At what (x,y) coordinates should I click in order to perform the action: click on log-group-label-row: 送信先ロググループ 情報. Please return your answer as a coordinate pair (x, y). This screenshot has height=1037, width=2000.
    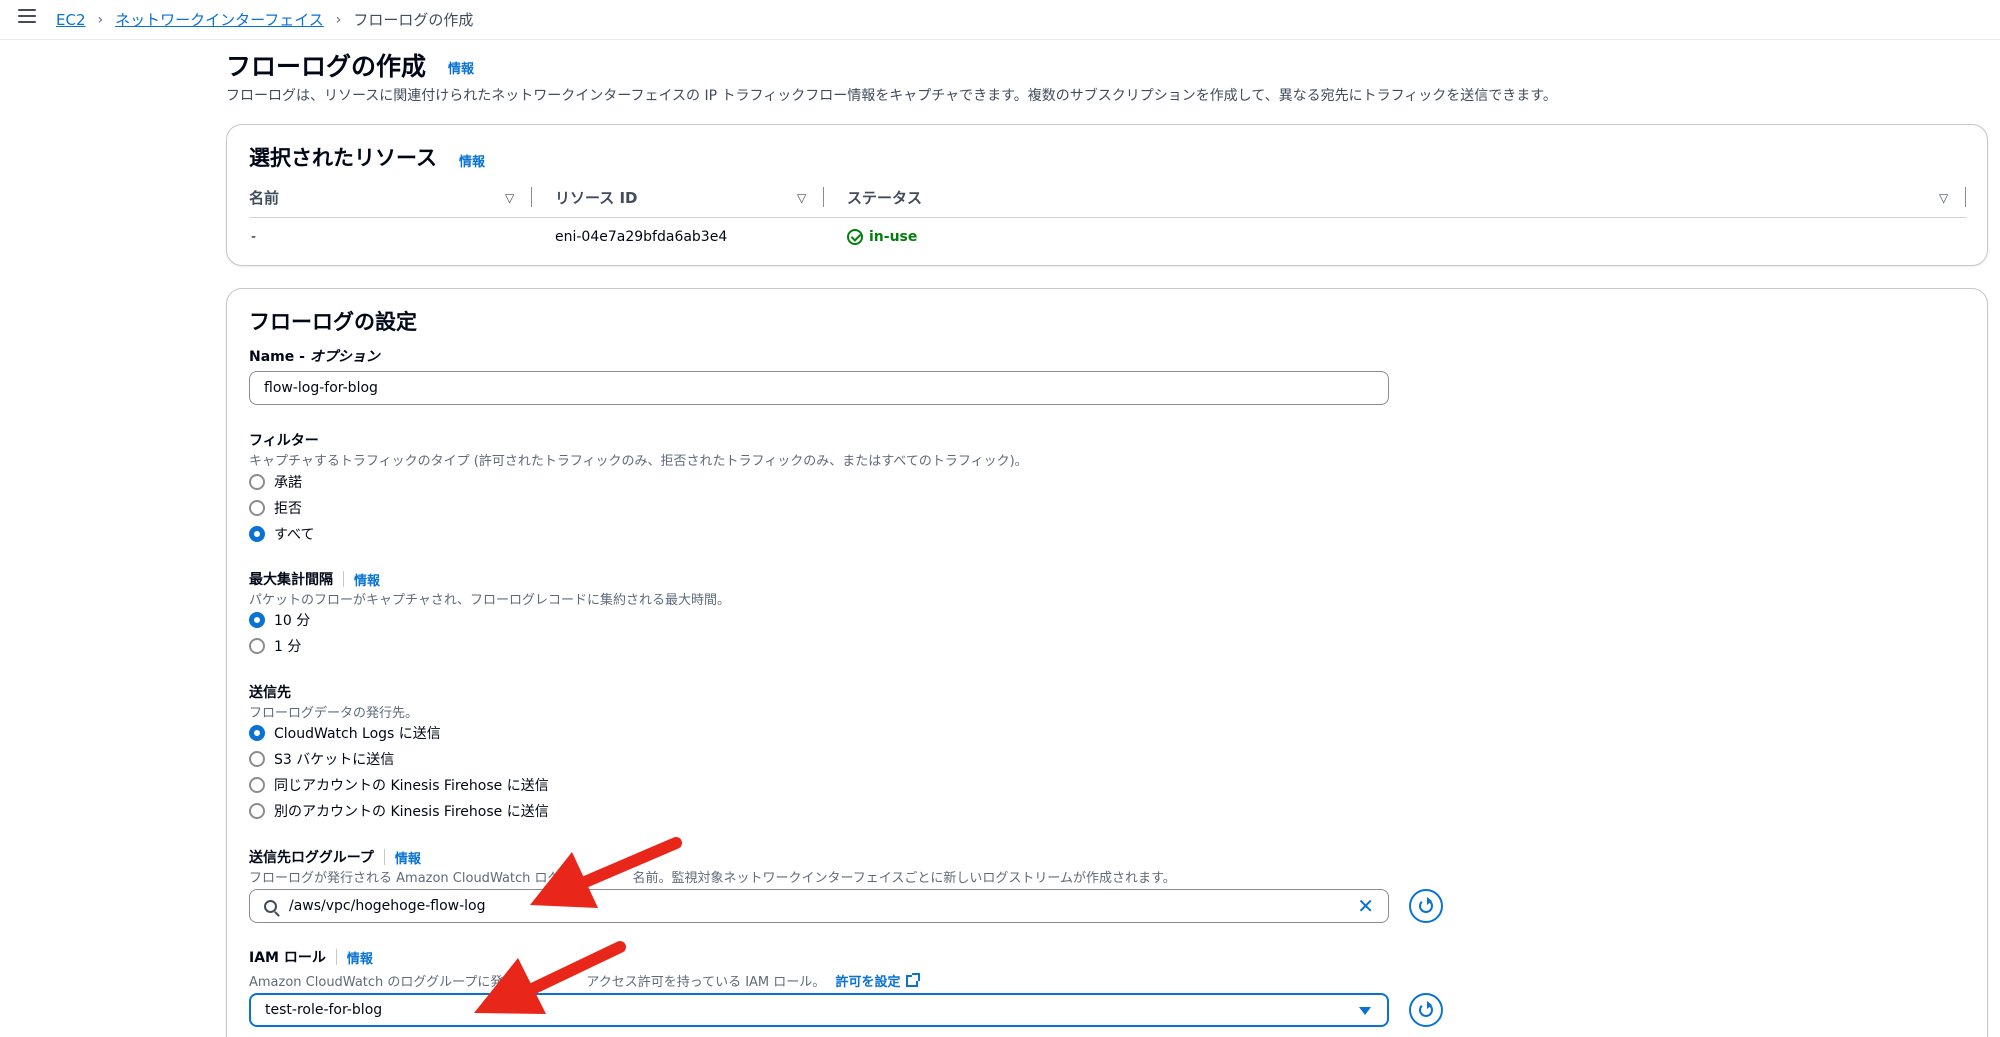
    Looking at the image, I should click on (335, 857).